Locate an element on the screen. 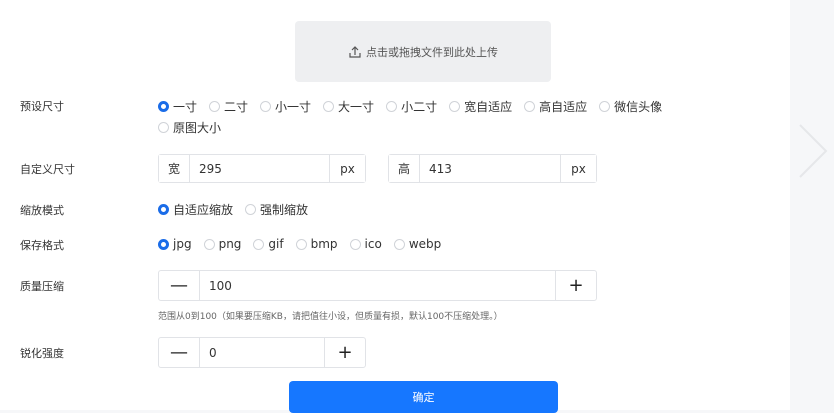 The height and width of the screenshot is (413, 834). width-prefix: 宽 is located at coordinates (174, 168).